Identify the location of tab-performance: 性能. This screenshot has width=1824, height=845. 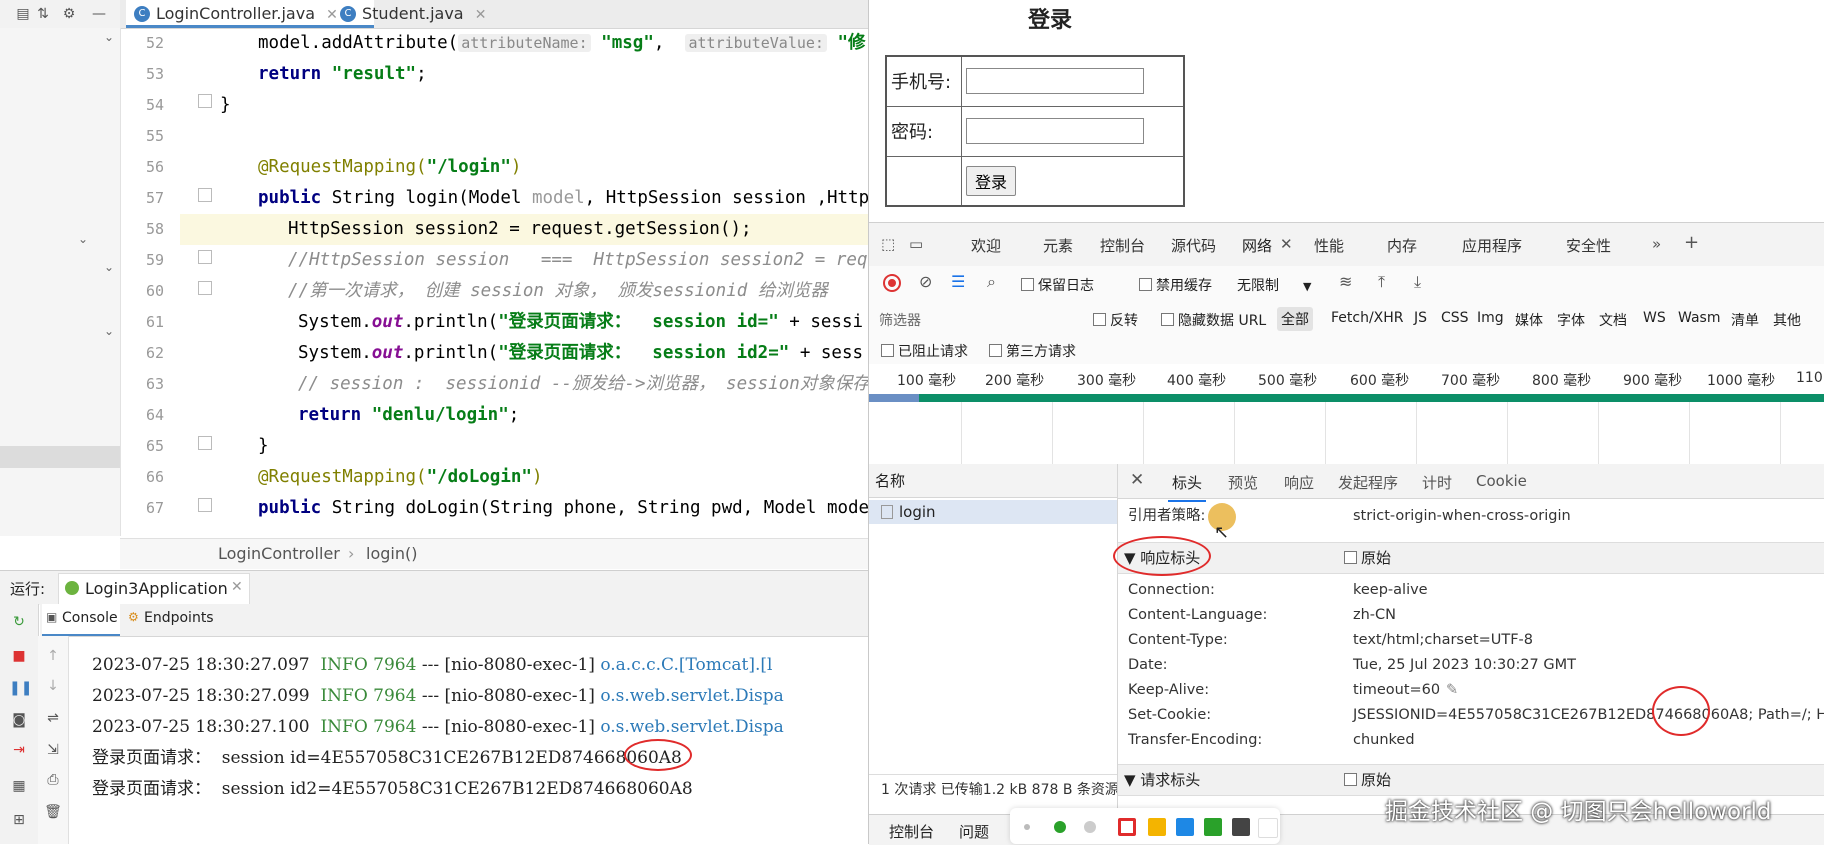
(1329, 245).